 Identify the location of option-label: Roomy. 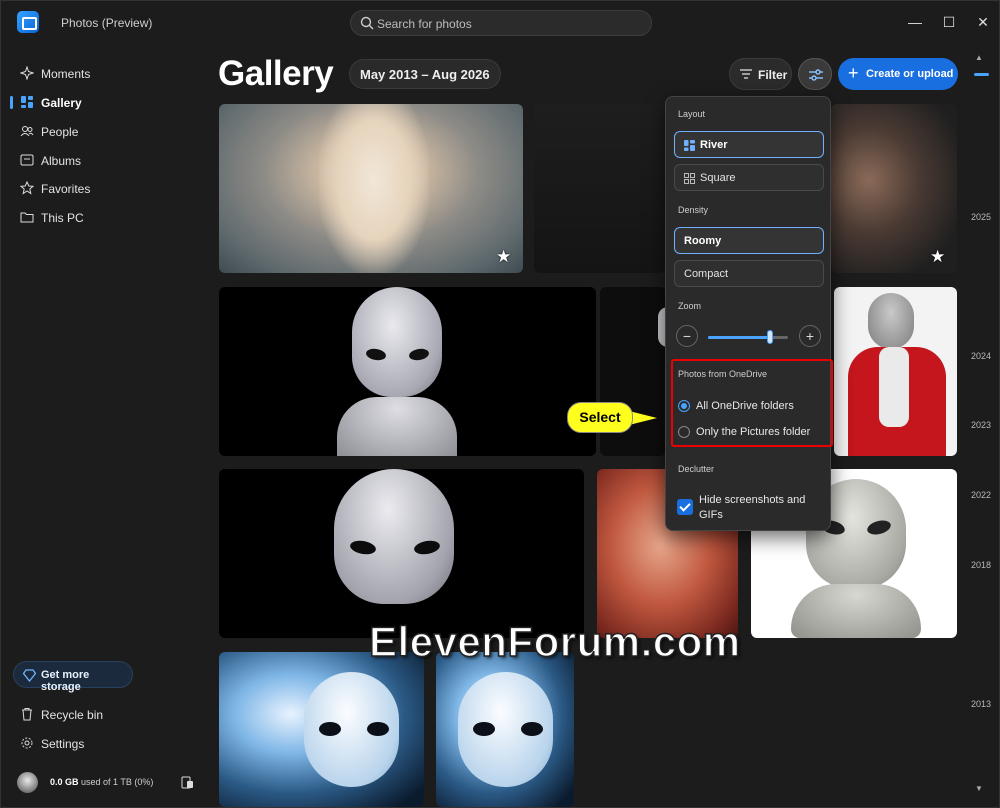
(703, 241).